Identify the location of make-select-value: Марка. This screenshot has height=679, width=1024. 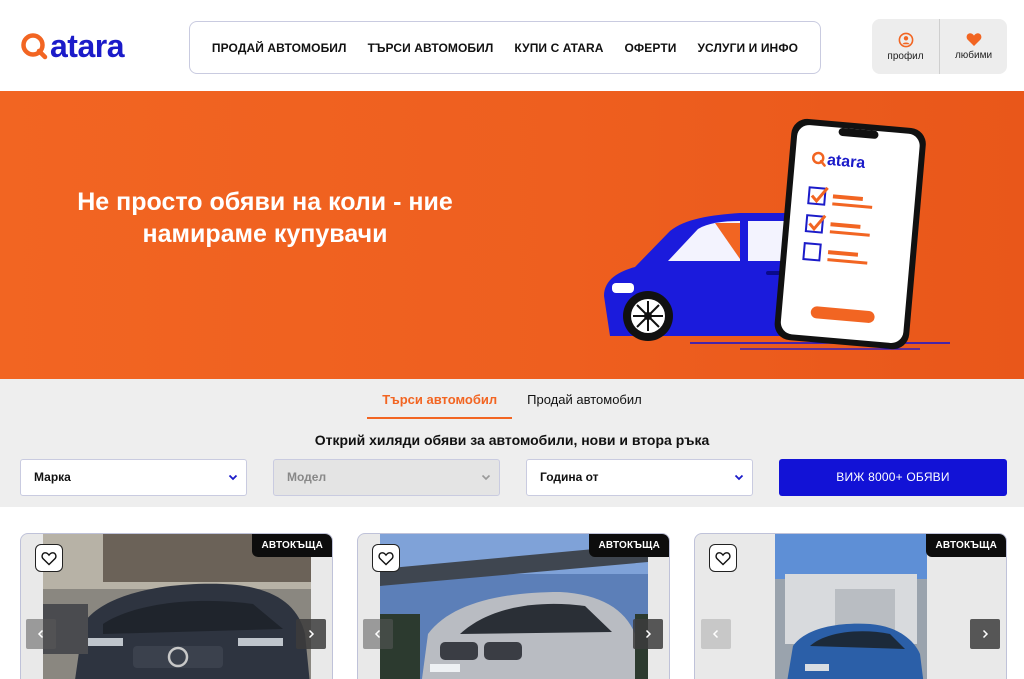
(52, 477).